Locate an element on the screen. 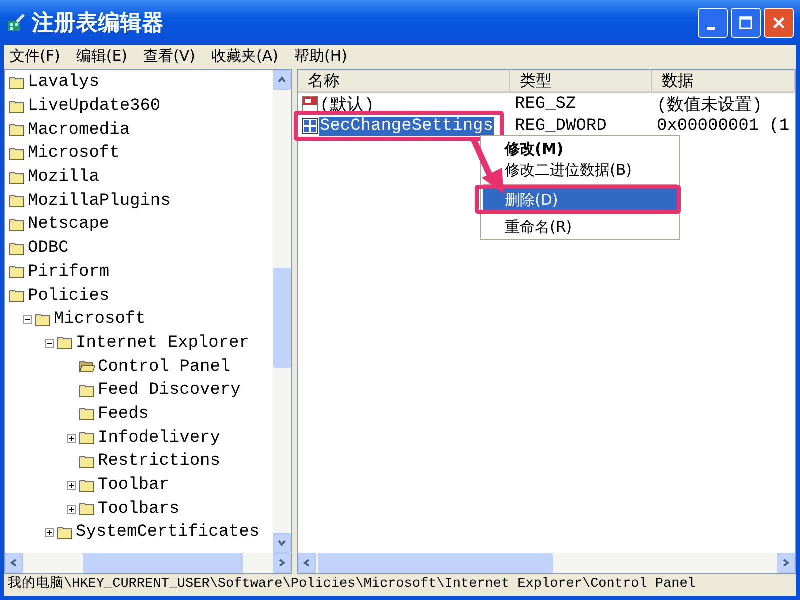  context-menu-item: 重命名(R) is located at coordinates (580, 226).